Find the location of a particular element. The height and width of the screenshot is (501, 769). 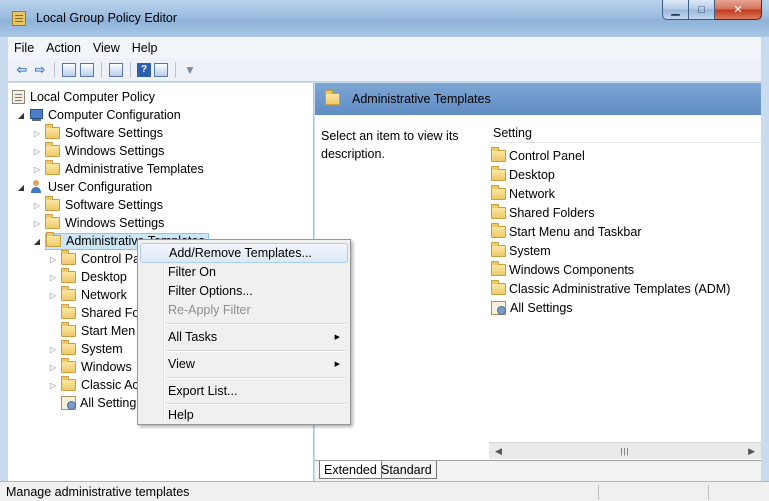

toolbar-separator is located at coordinates (130, 69).